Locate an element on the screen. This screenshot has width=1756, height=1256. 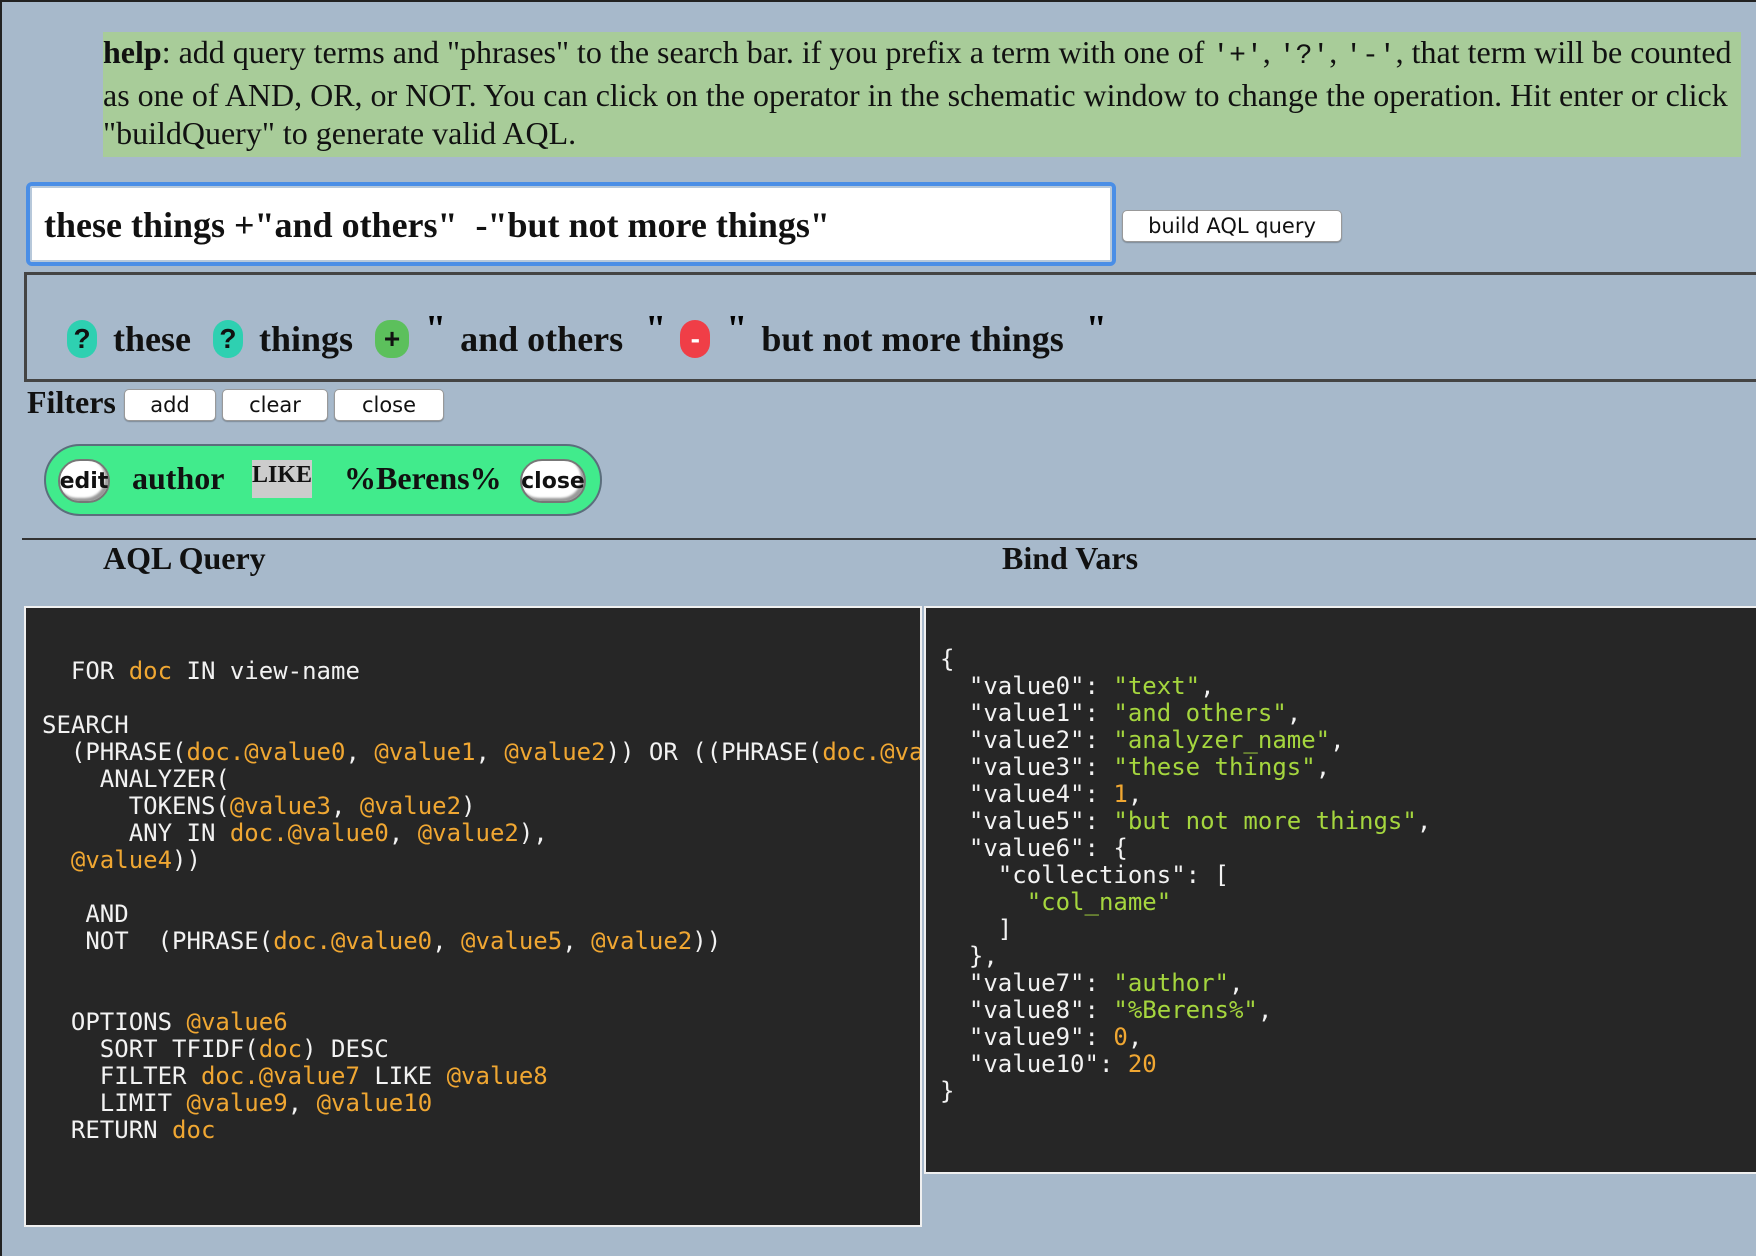
aql-code-token: doc.@value0, @value3, @value2 is located at coordinates (871, 752).